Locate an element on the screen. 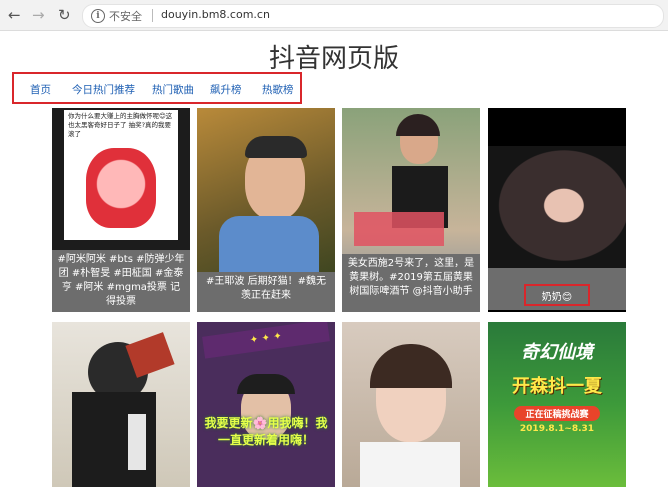  video-overlay-text: 你为什么要大赚上的主胸做怀呢😊这也太黑客奇好日子了 抽奖?真的我要滚了 is located at coordinates (120, 125).